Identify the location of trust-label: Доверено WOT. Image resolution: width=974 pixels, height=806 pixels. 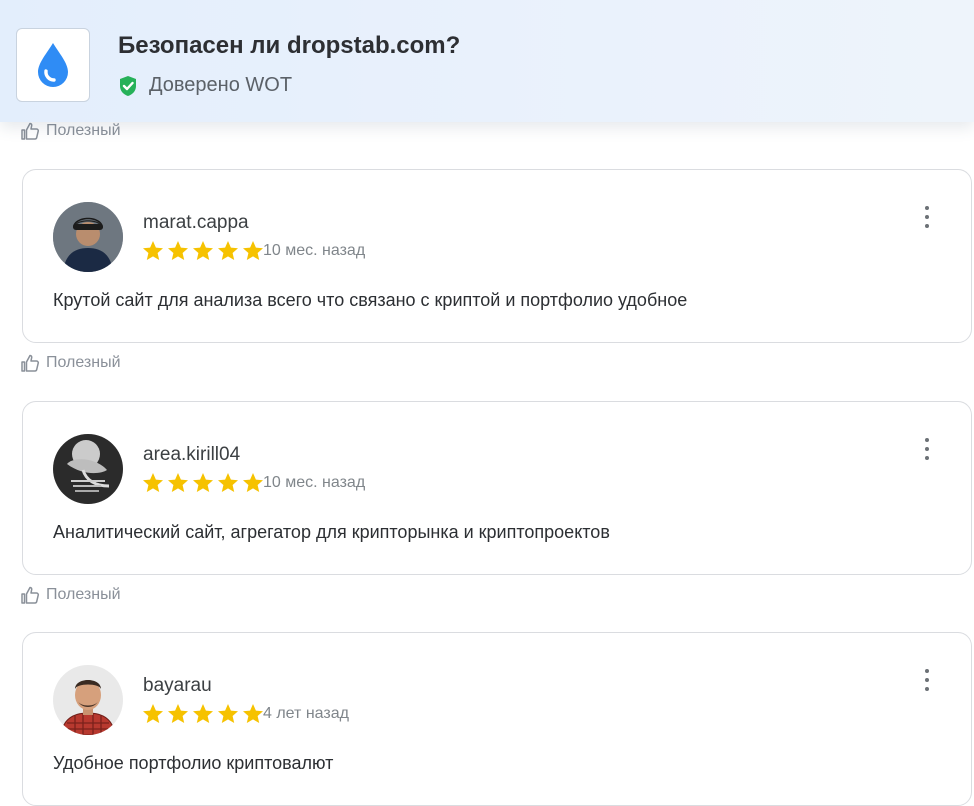
(221, 85).